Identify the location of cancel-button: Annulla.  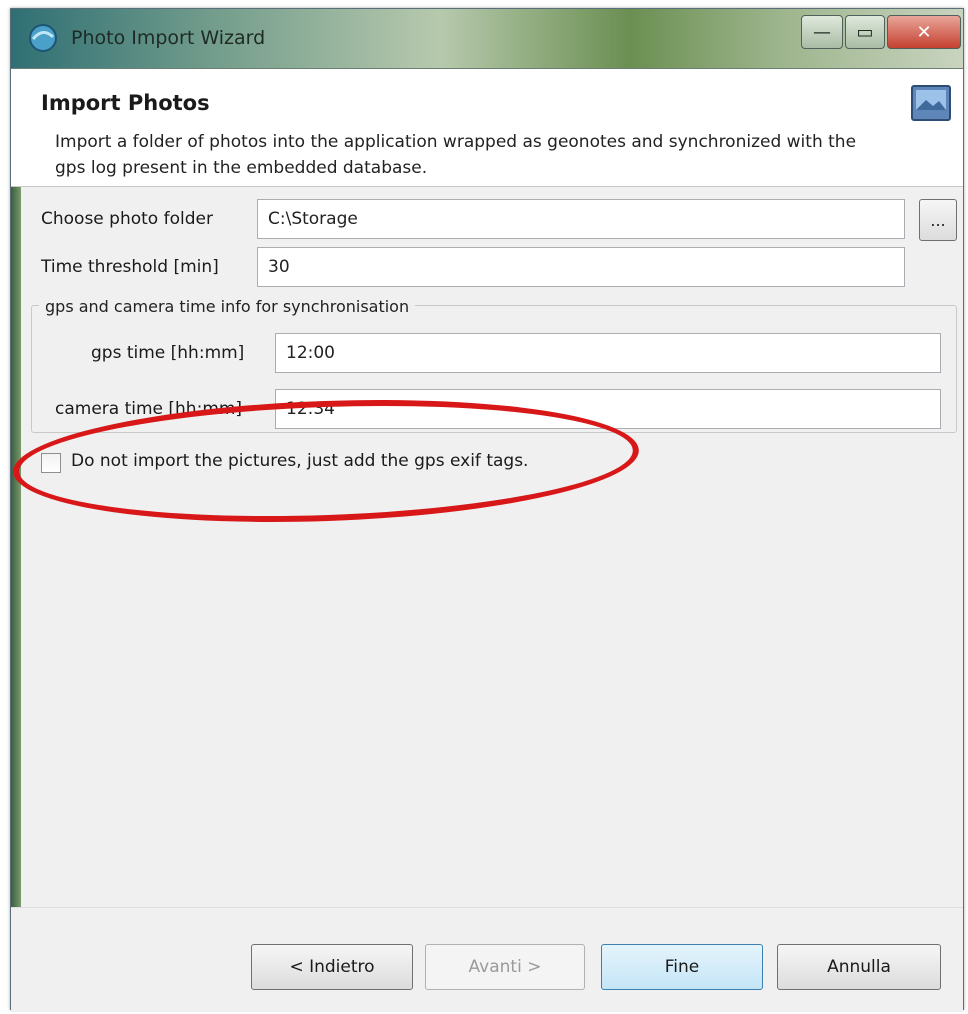
(859, 967).